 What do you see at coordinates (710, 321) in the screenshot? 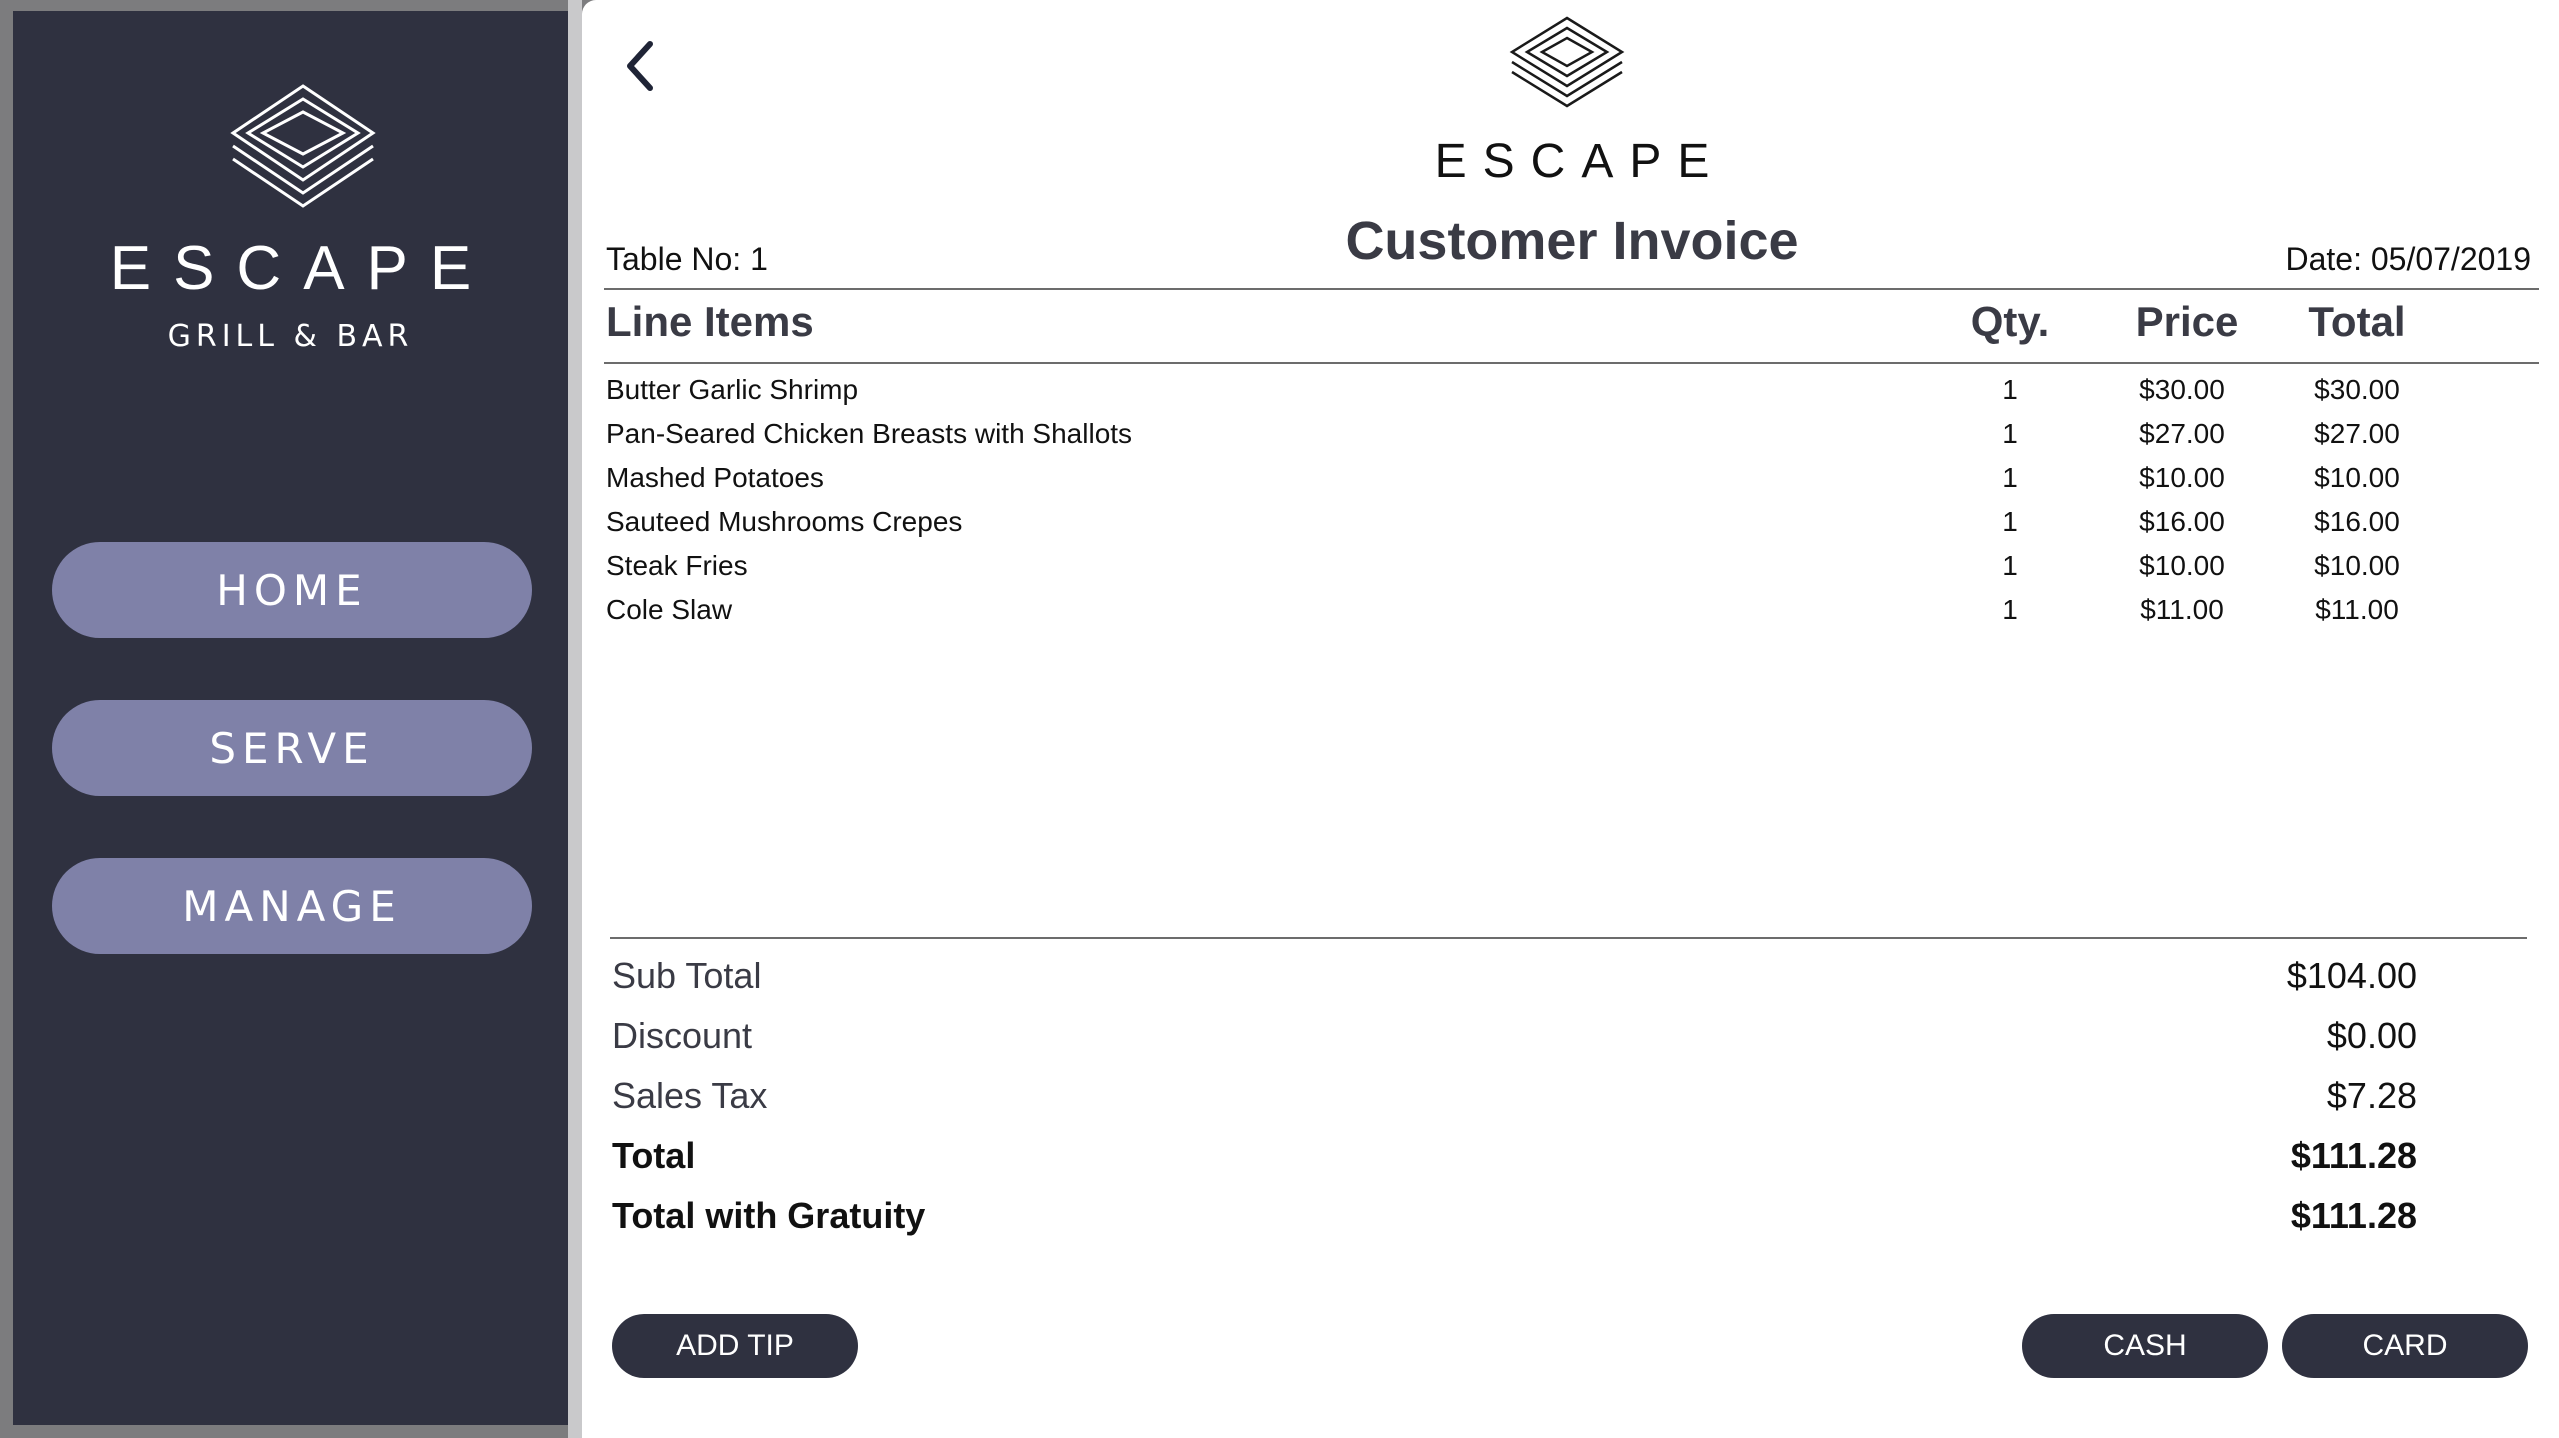
I see `column-header-items: Line Items` at bounding box center [710, 321].